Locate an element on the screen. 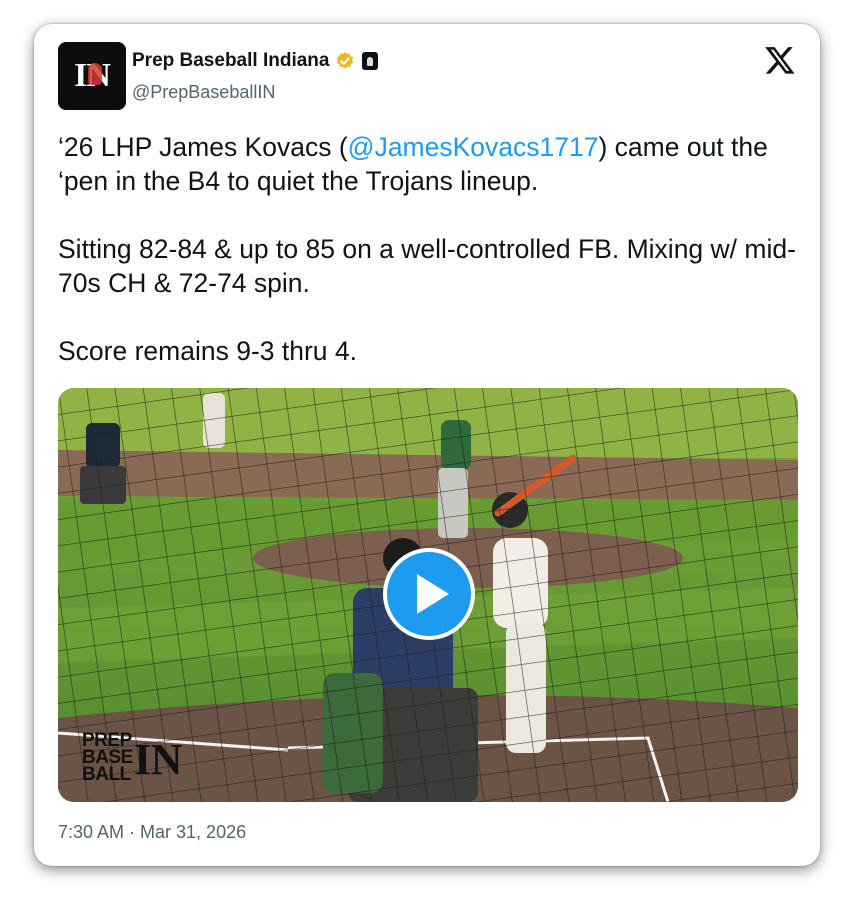 This screenshot has height=909, width=854. watermark-logo: IN is located at coordinates (158, 759).